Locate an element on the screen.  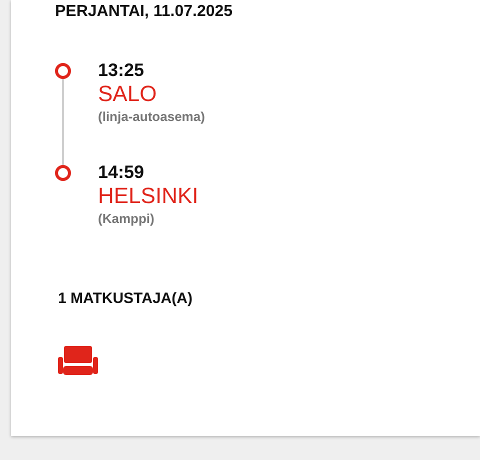
station-name: (Kamppi) is located at coordinates (126, 219).